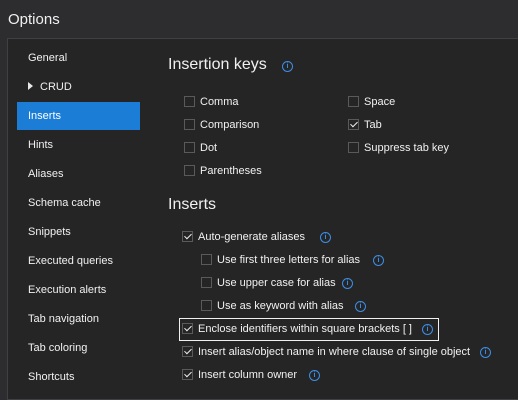 Image resolution: width=518 pixels, height=400 pixels. Describe the element at coordinates (41, 145) in the screenshot. I see `nav-item-label: Hints` at that location.